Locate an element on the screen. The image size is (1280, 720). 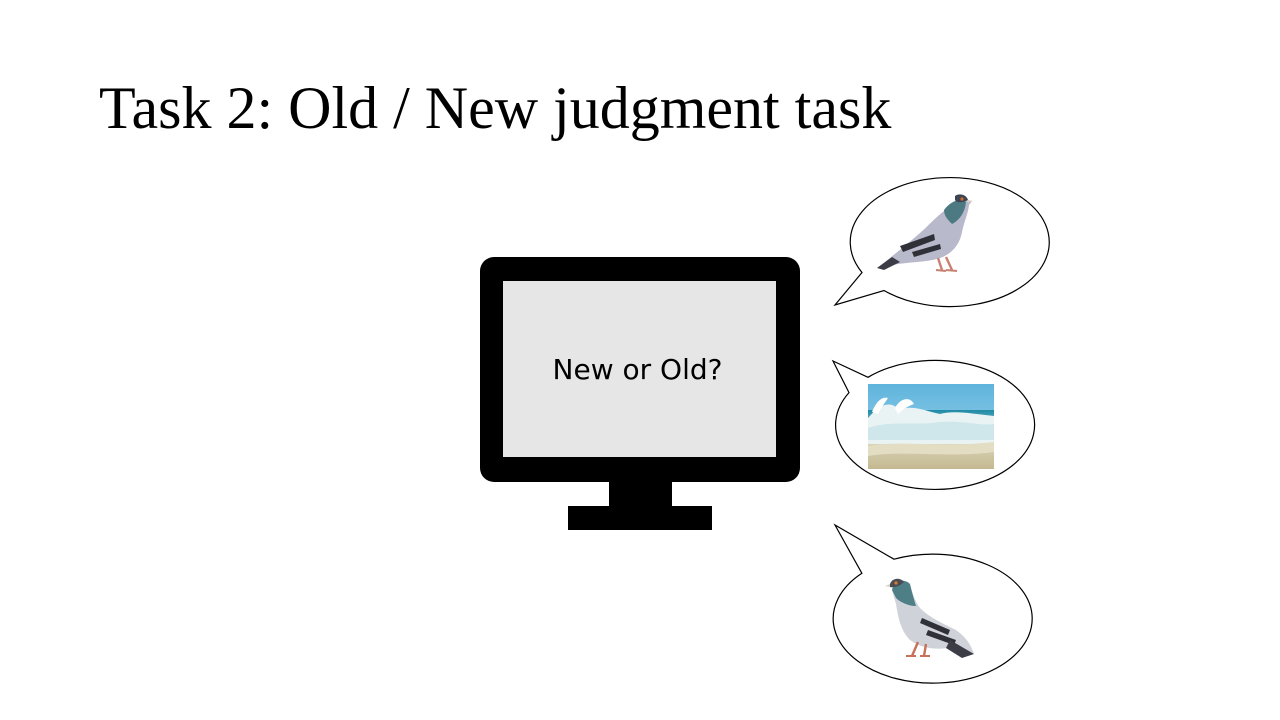
speech-bubbles is located at coordinates (940, 430).